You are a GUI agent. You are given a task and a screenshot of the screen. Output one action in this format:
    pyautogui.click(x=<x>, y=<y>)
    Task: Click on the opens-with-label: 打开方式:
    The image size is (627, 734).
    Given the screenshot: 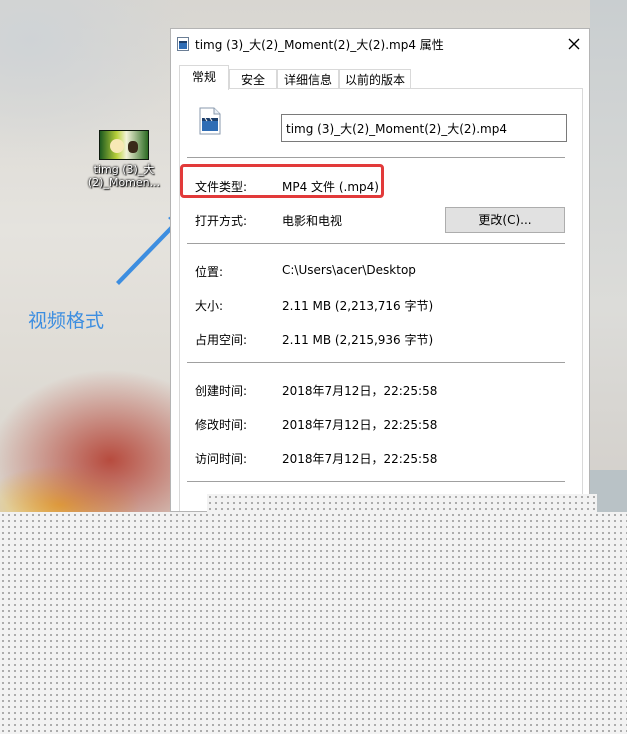 What is the action you would take?
    pyautogui.click(x=221, y=221)
    